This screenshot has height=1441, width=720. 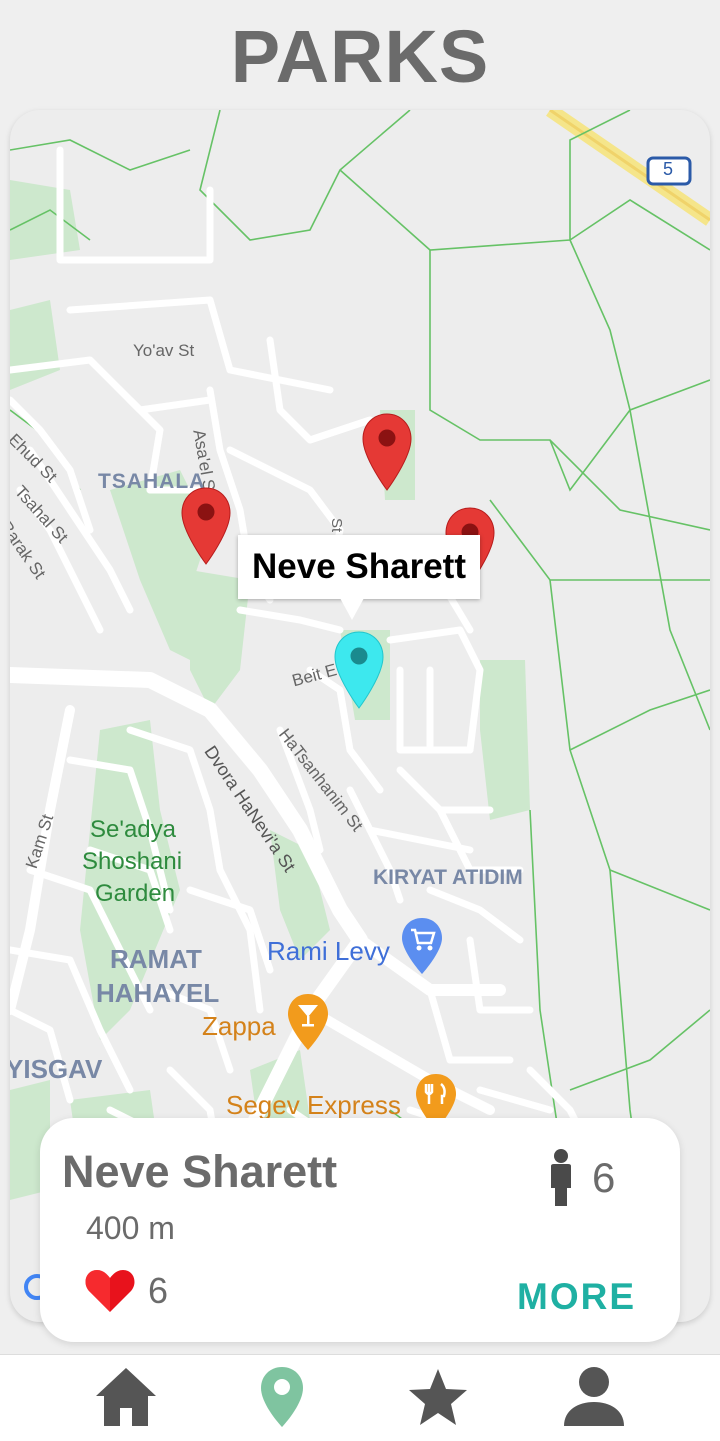 What do you see at coordinates (156, 959) in the screenshot?
I see `map-label-neighborhood: RAMAT` at bounding box center [156, 959].